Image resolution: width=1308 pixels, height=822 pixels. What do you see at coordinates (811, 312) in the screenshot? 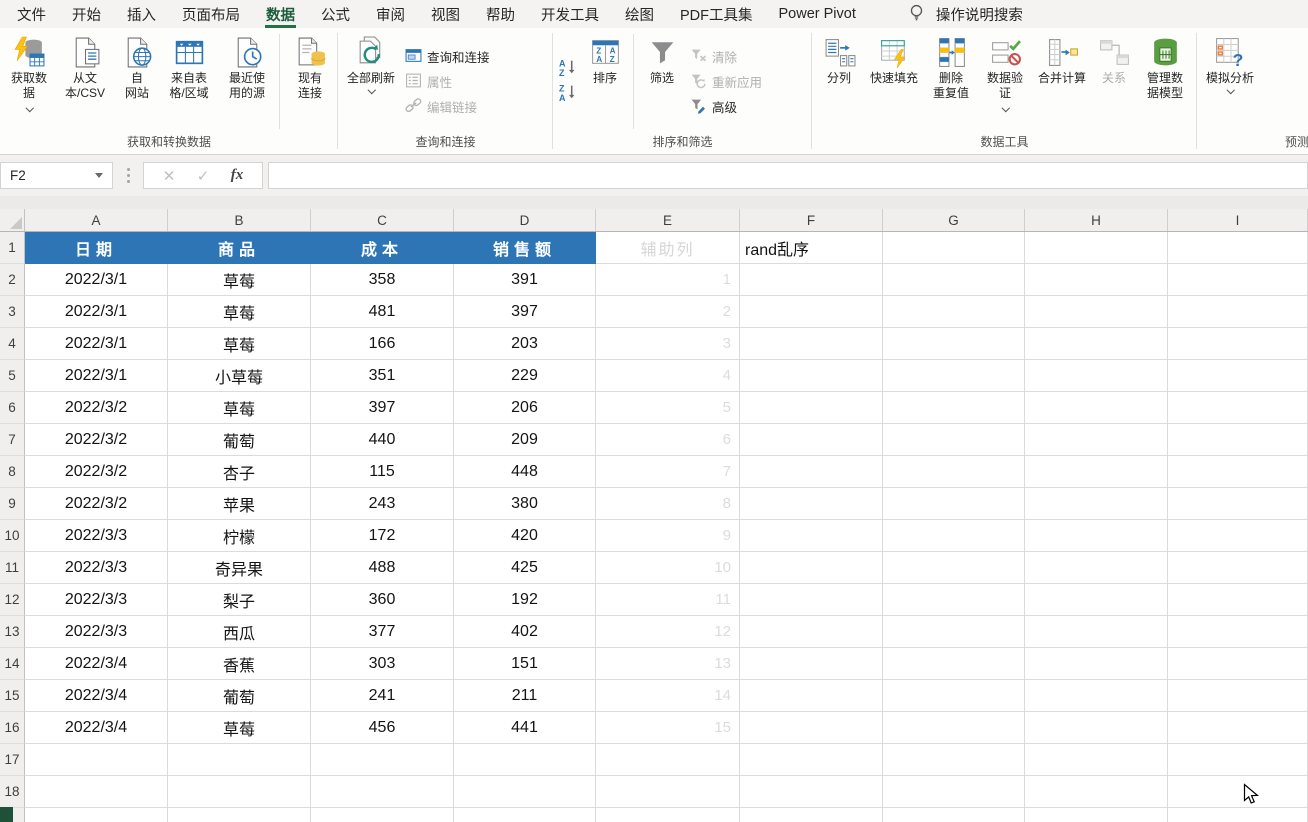
I see `cell-F3` at bounding box center [811, 312].